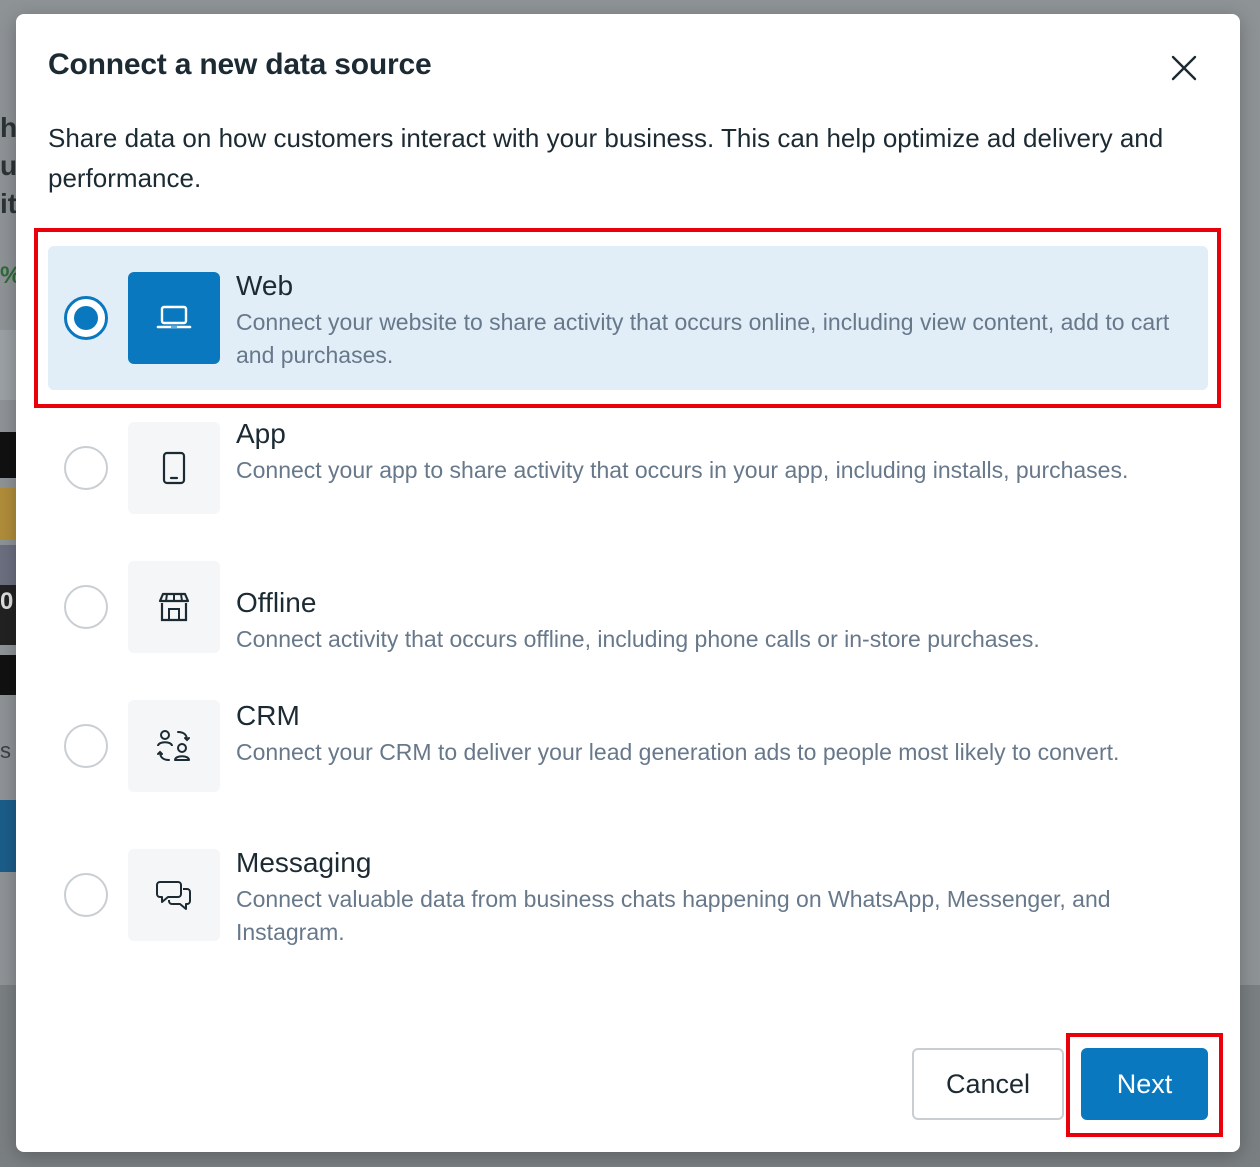 The image size is (1260, 1167). What do you see at coordinates (8, 165) in the screenshot?
I see `background-text: ur` at bounding box center [8, 165].